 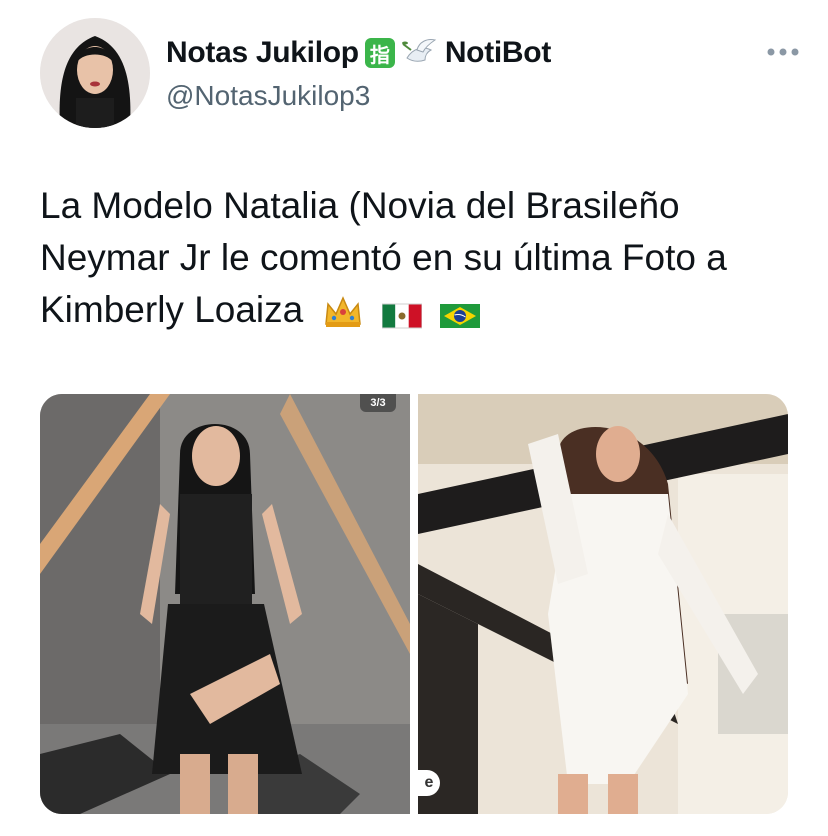 I want to click on avatar, so click(x=95, y=73).